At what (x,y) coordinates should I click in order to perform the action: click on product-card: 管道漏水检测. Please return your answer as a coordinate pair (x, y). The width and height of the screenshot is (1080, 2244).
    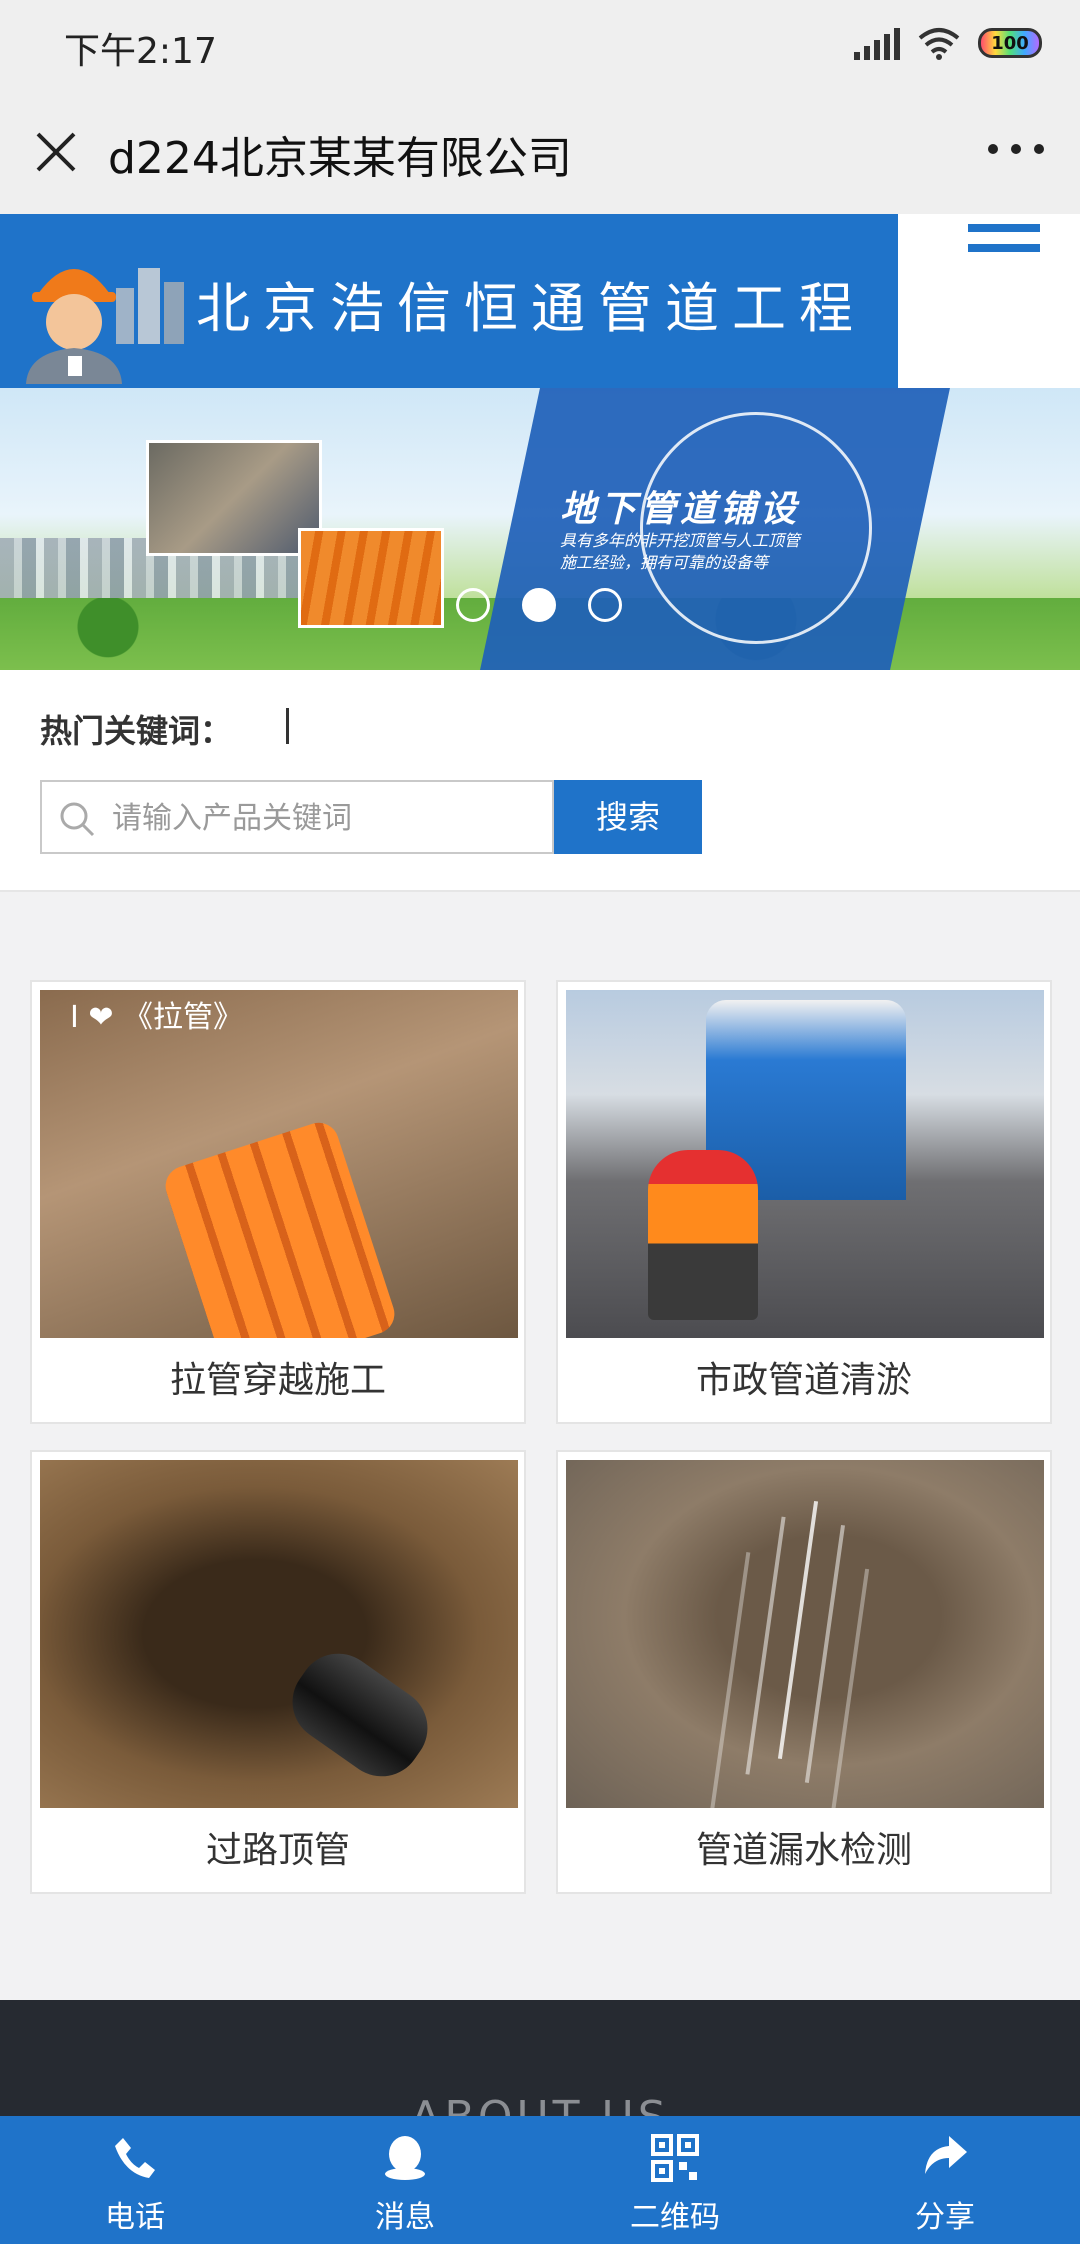
    Looking at the image, I should click on (804, 1672).